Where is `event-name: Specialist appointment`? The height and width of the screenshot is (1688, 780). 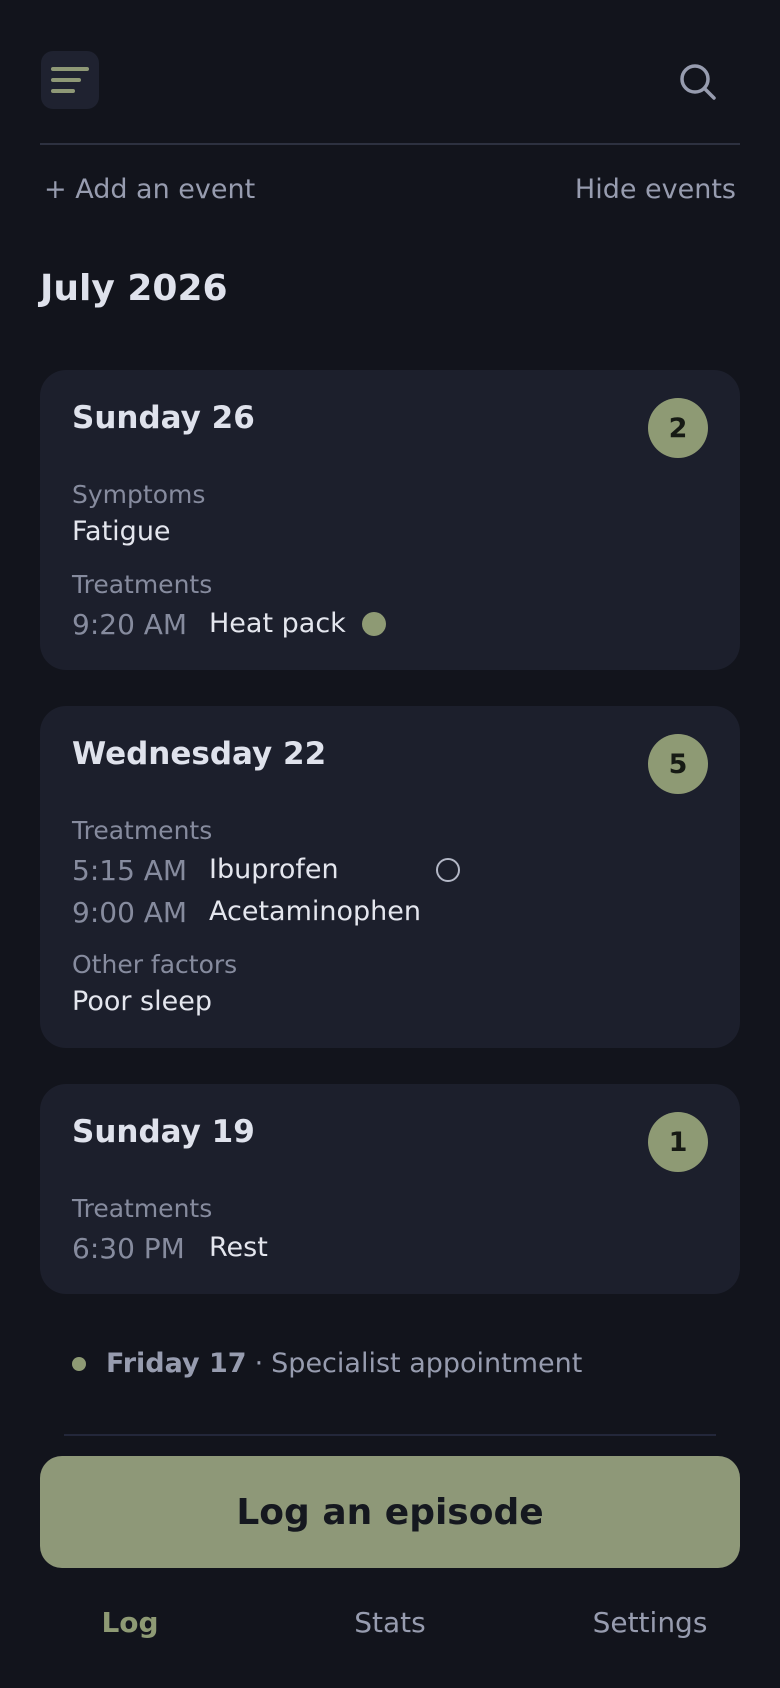
event-name: Specialist appointment is located at coordinates (427, 1363).